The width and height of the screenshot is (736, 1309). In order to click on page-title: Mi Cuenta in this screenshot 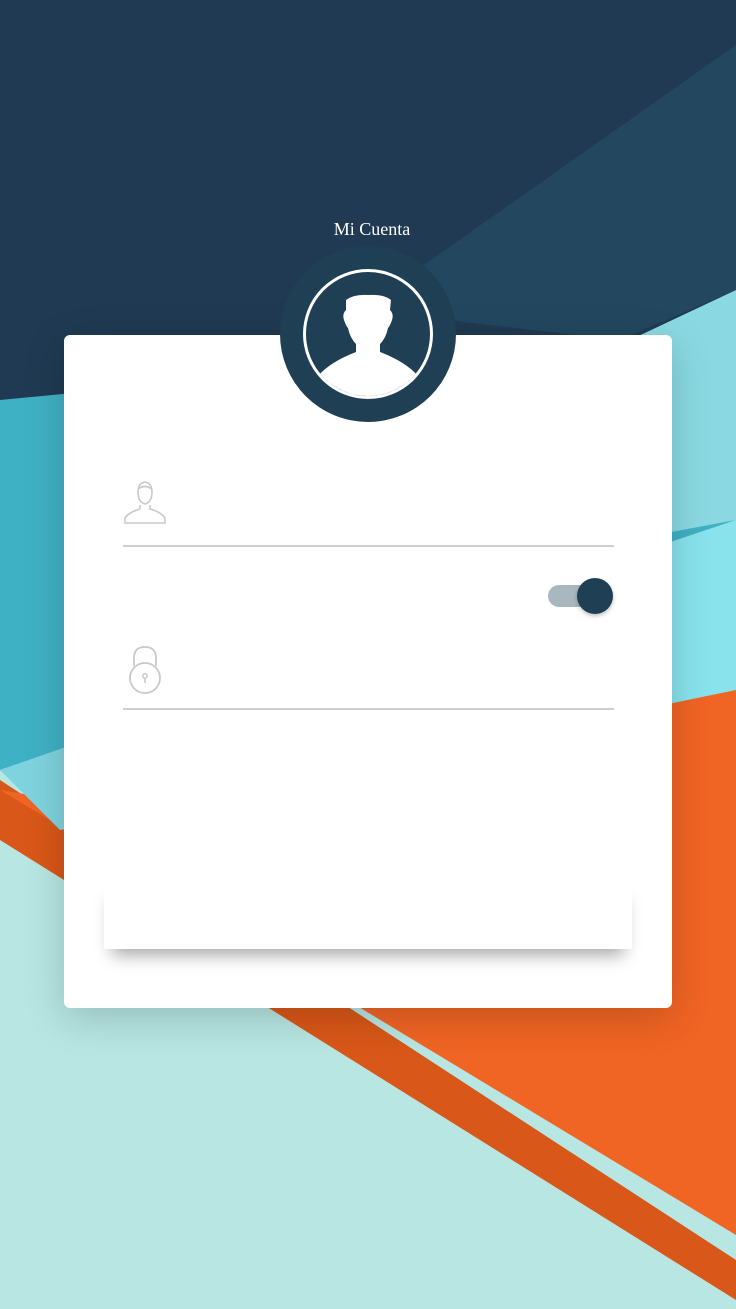, I will do `click(372, 229)`.